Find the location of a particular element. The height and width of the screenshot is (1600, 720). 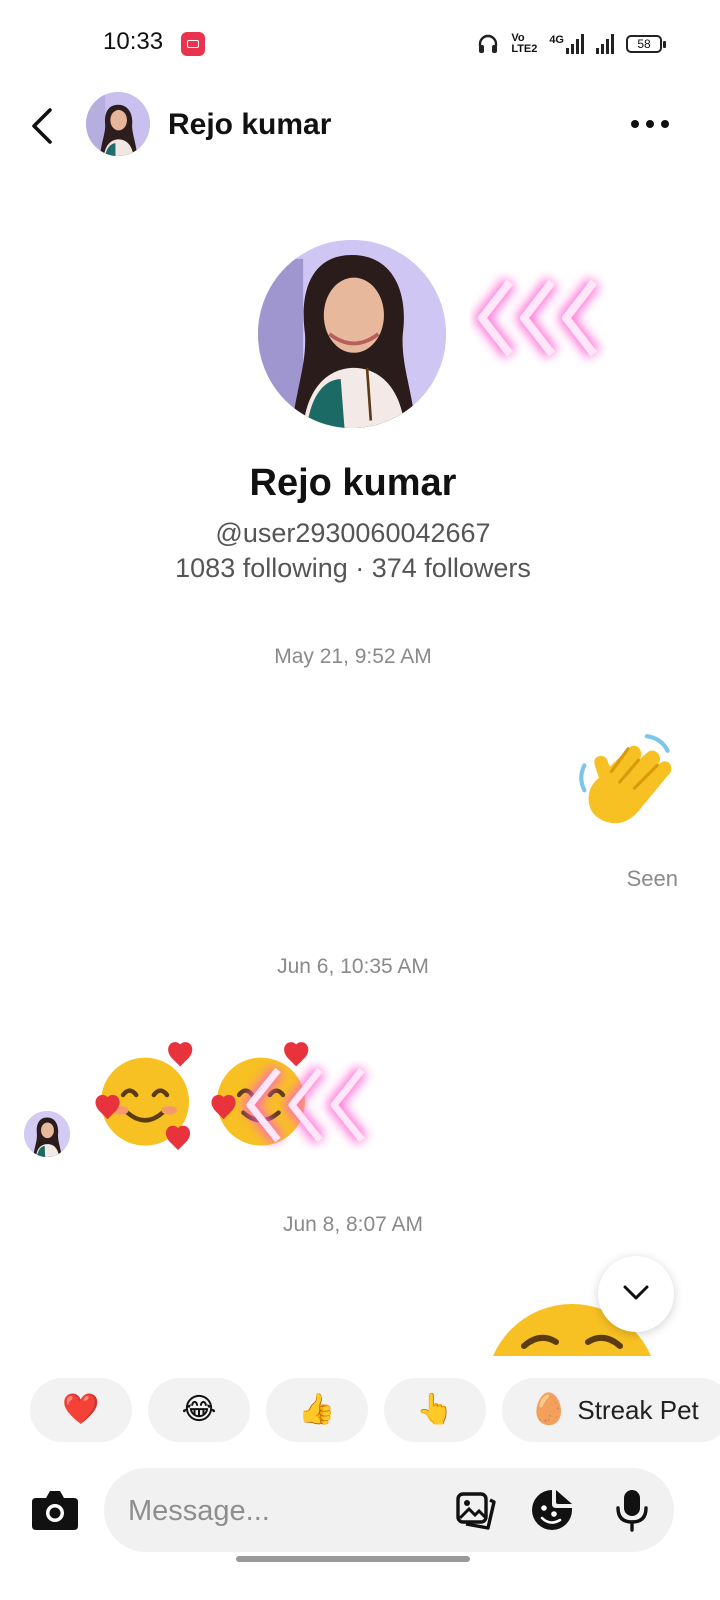

chevron-down-icon is located at coordinates (636, 1292).